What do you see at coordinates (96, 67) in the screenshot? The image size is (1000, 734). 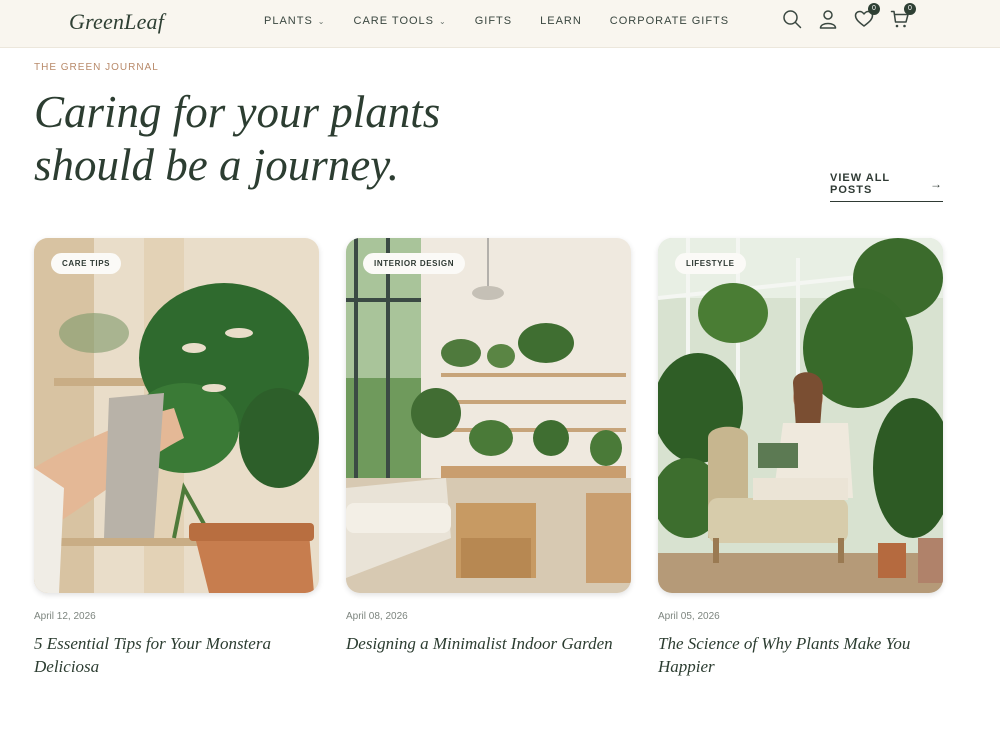 I see `section-eyebrow: THE GREEN JOURNAL` at bounding box center [96, 67].